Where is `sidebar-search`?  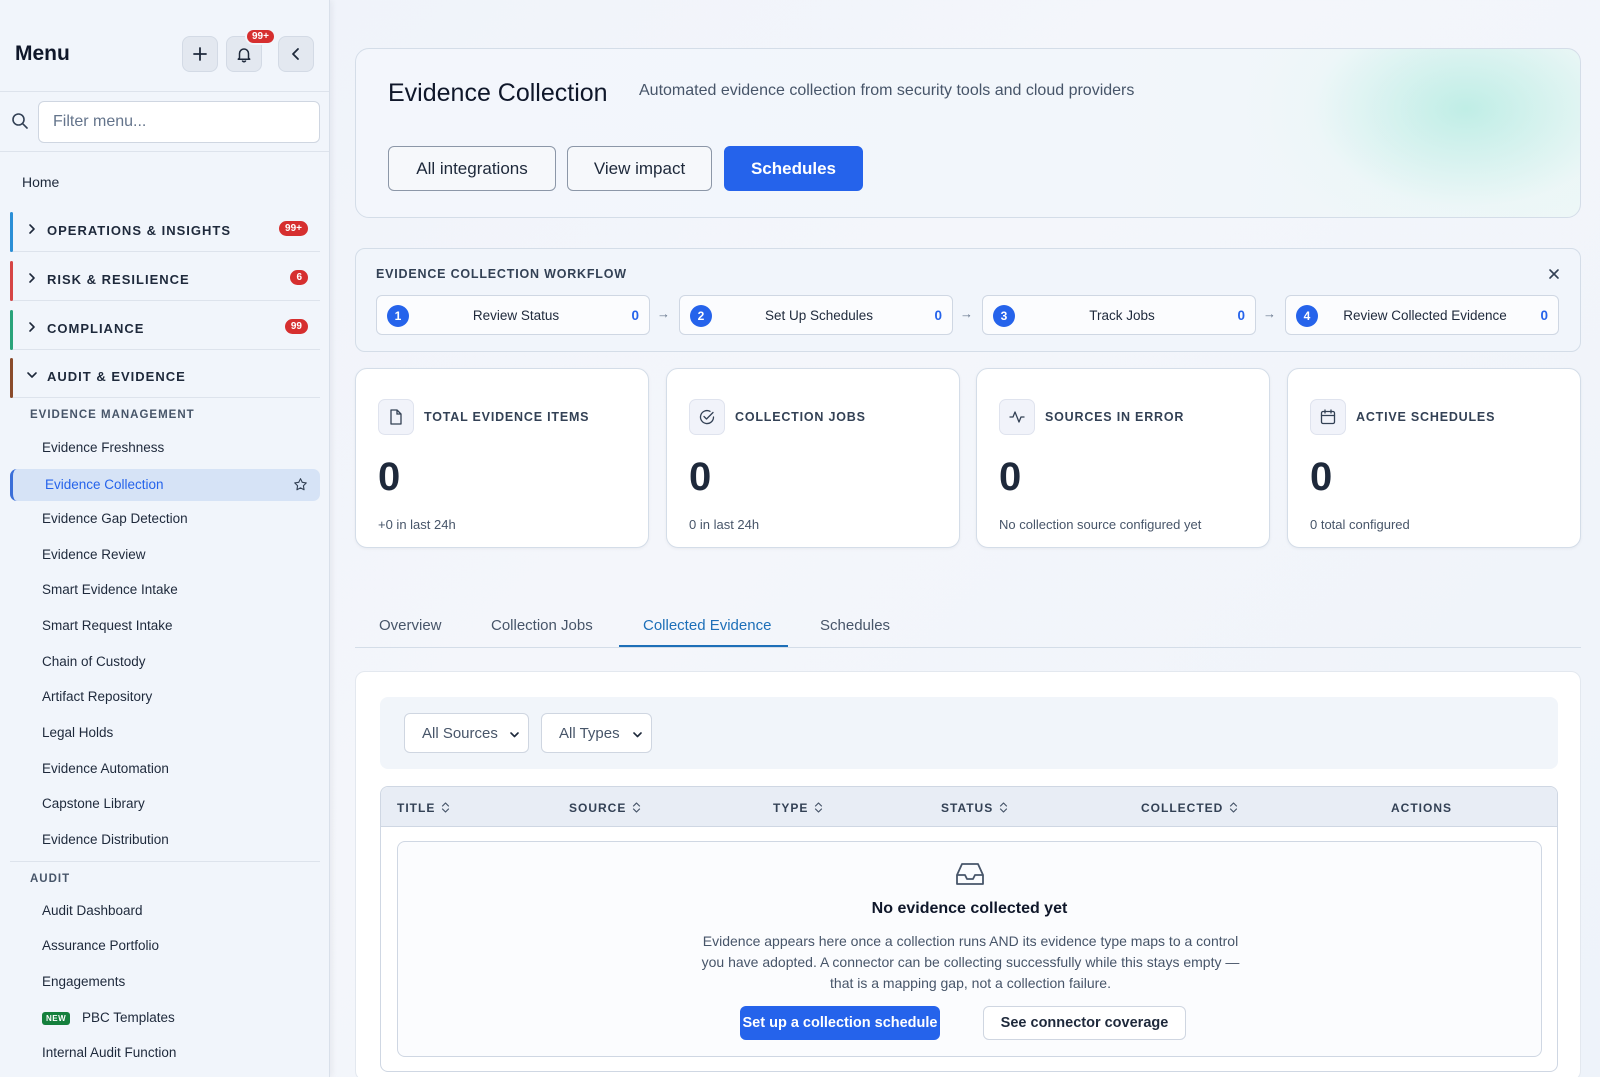
sidebar-search is located at coordinates (164, 122).